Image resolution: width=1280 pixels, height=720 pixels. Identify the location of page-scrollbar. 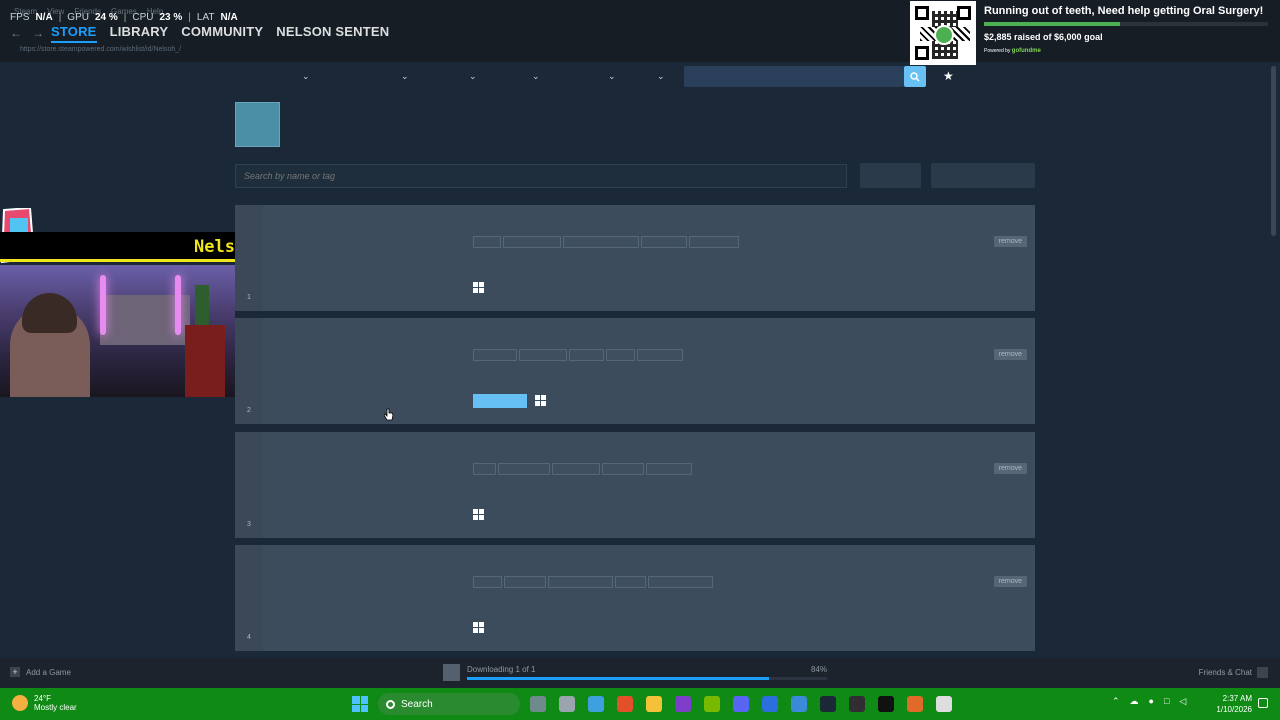
(1273, 151).